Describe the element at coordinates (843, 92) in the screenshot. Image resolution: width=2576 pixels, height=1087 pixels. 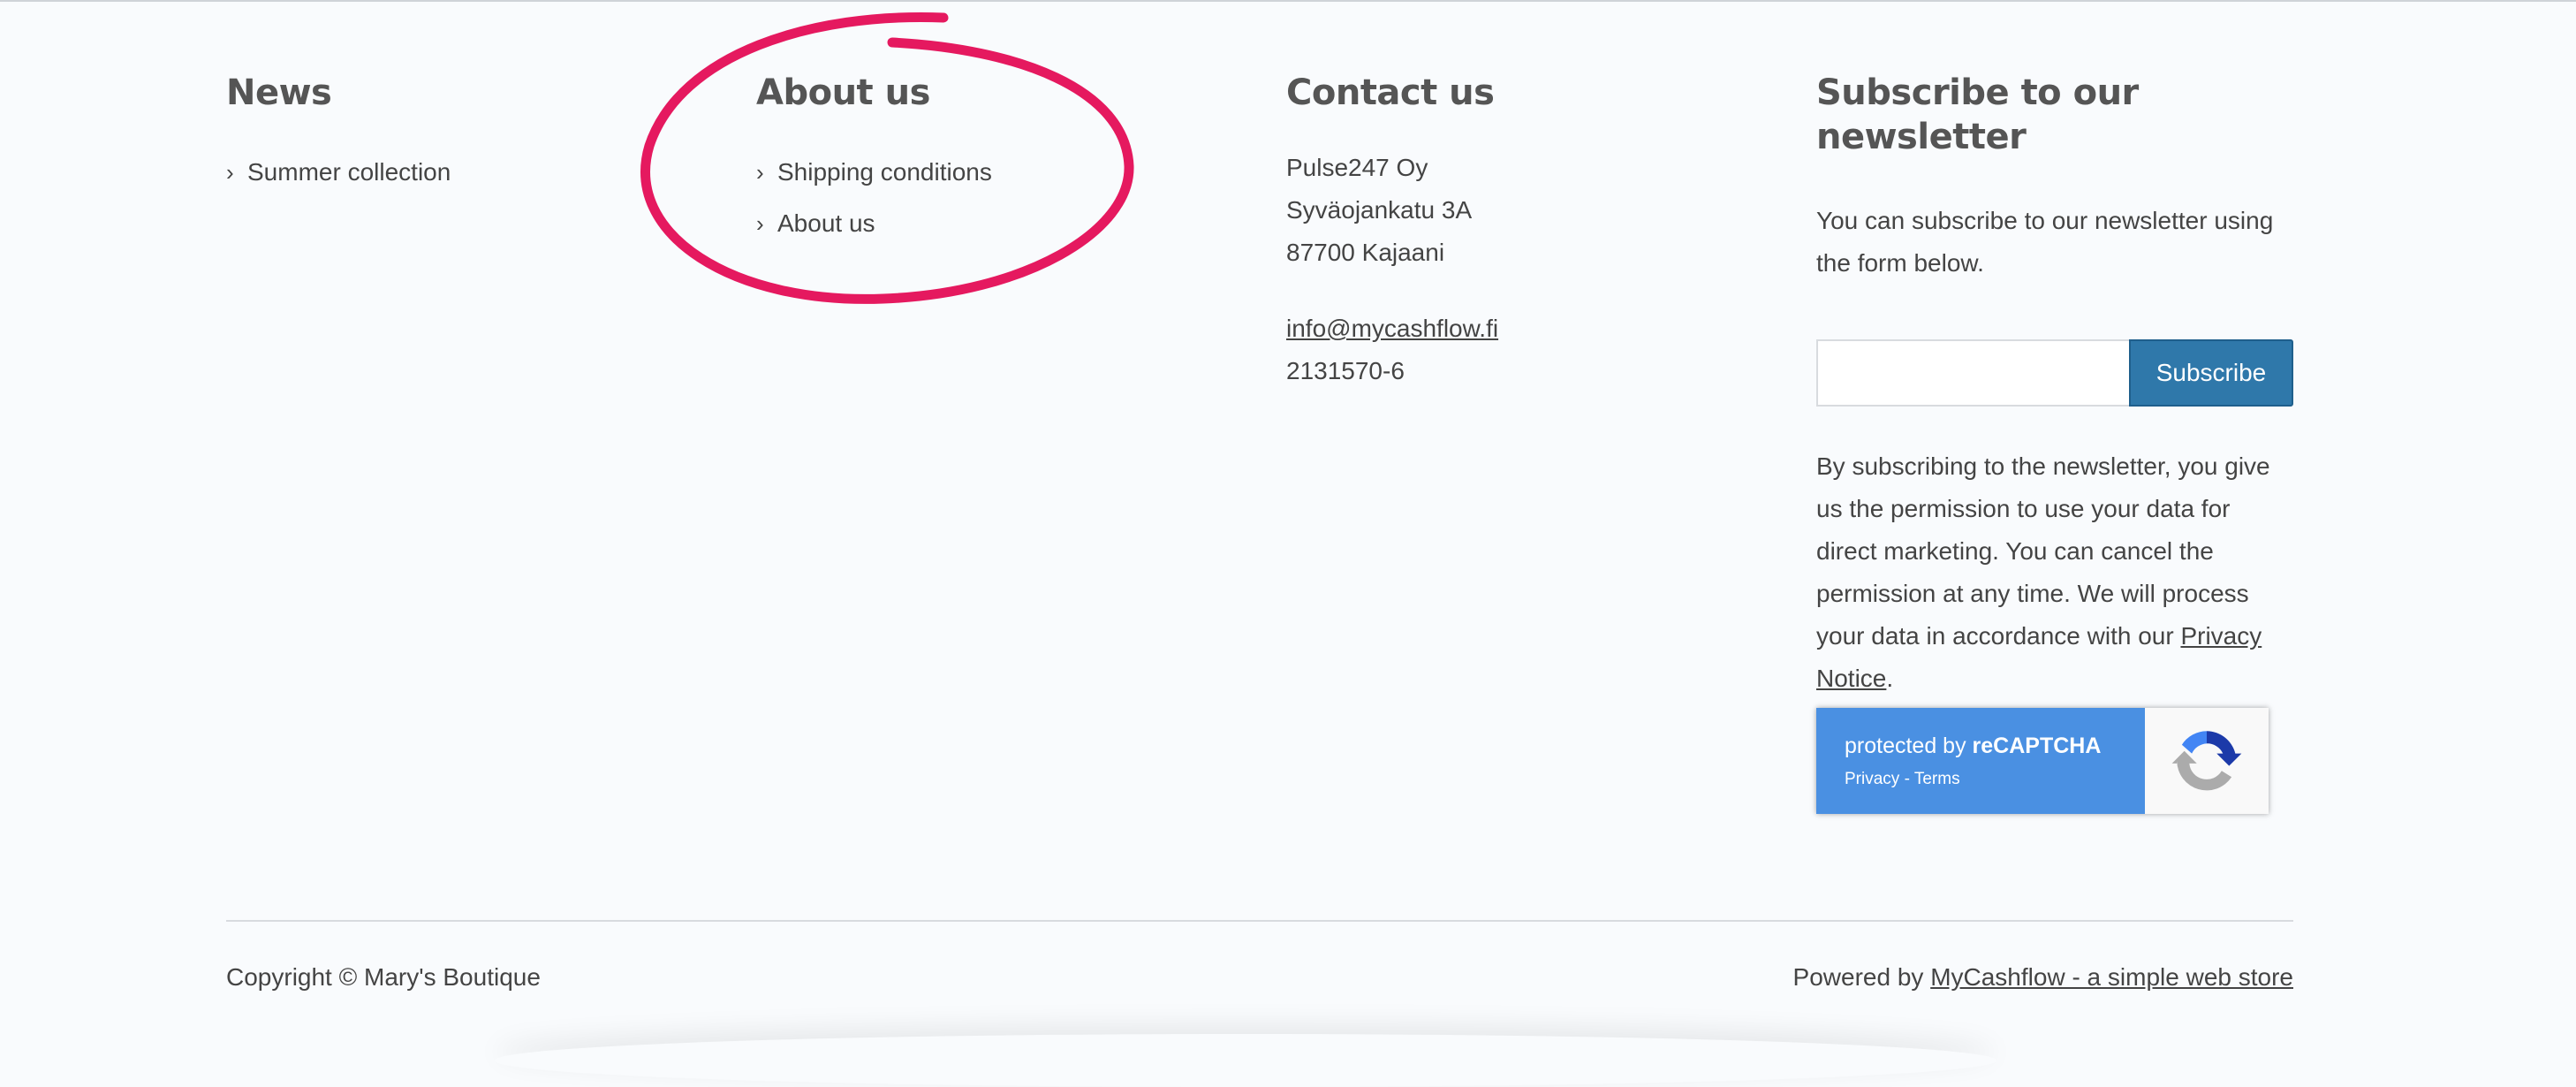
I see `about-heading: About us` at that location.